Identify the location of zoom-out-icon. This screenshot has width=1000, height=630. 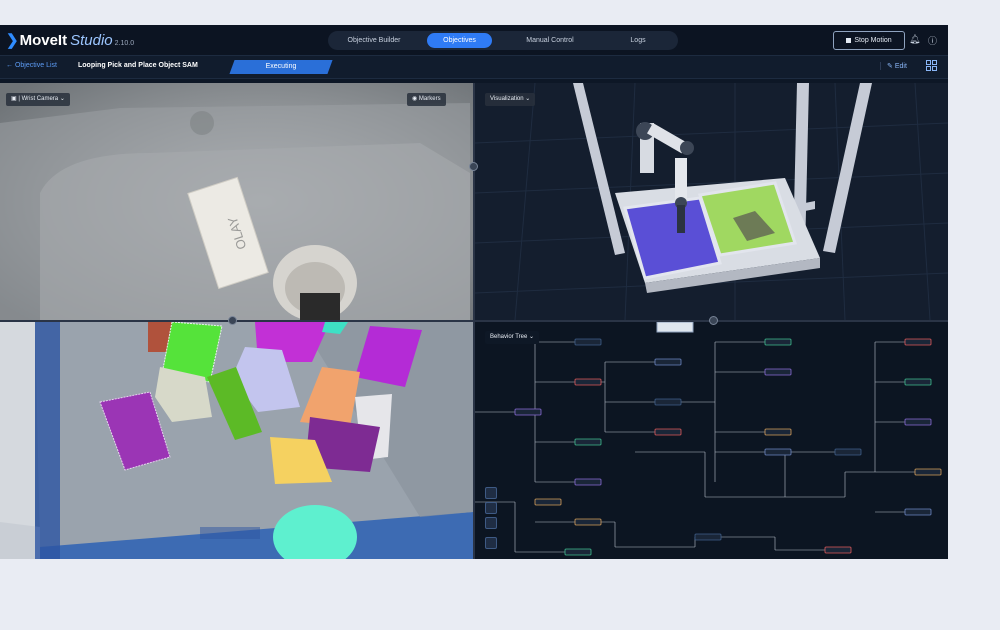
(491, 508).